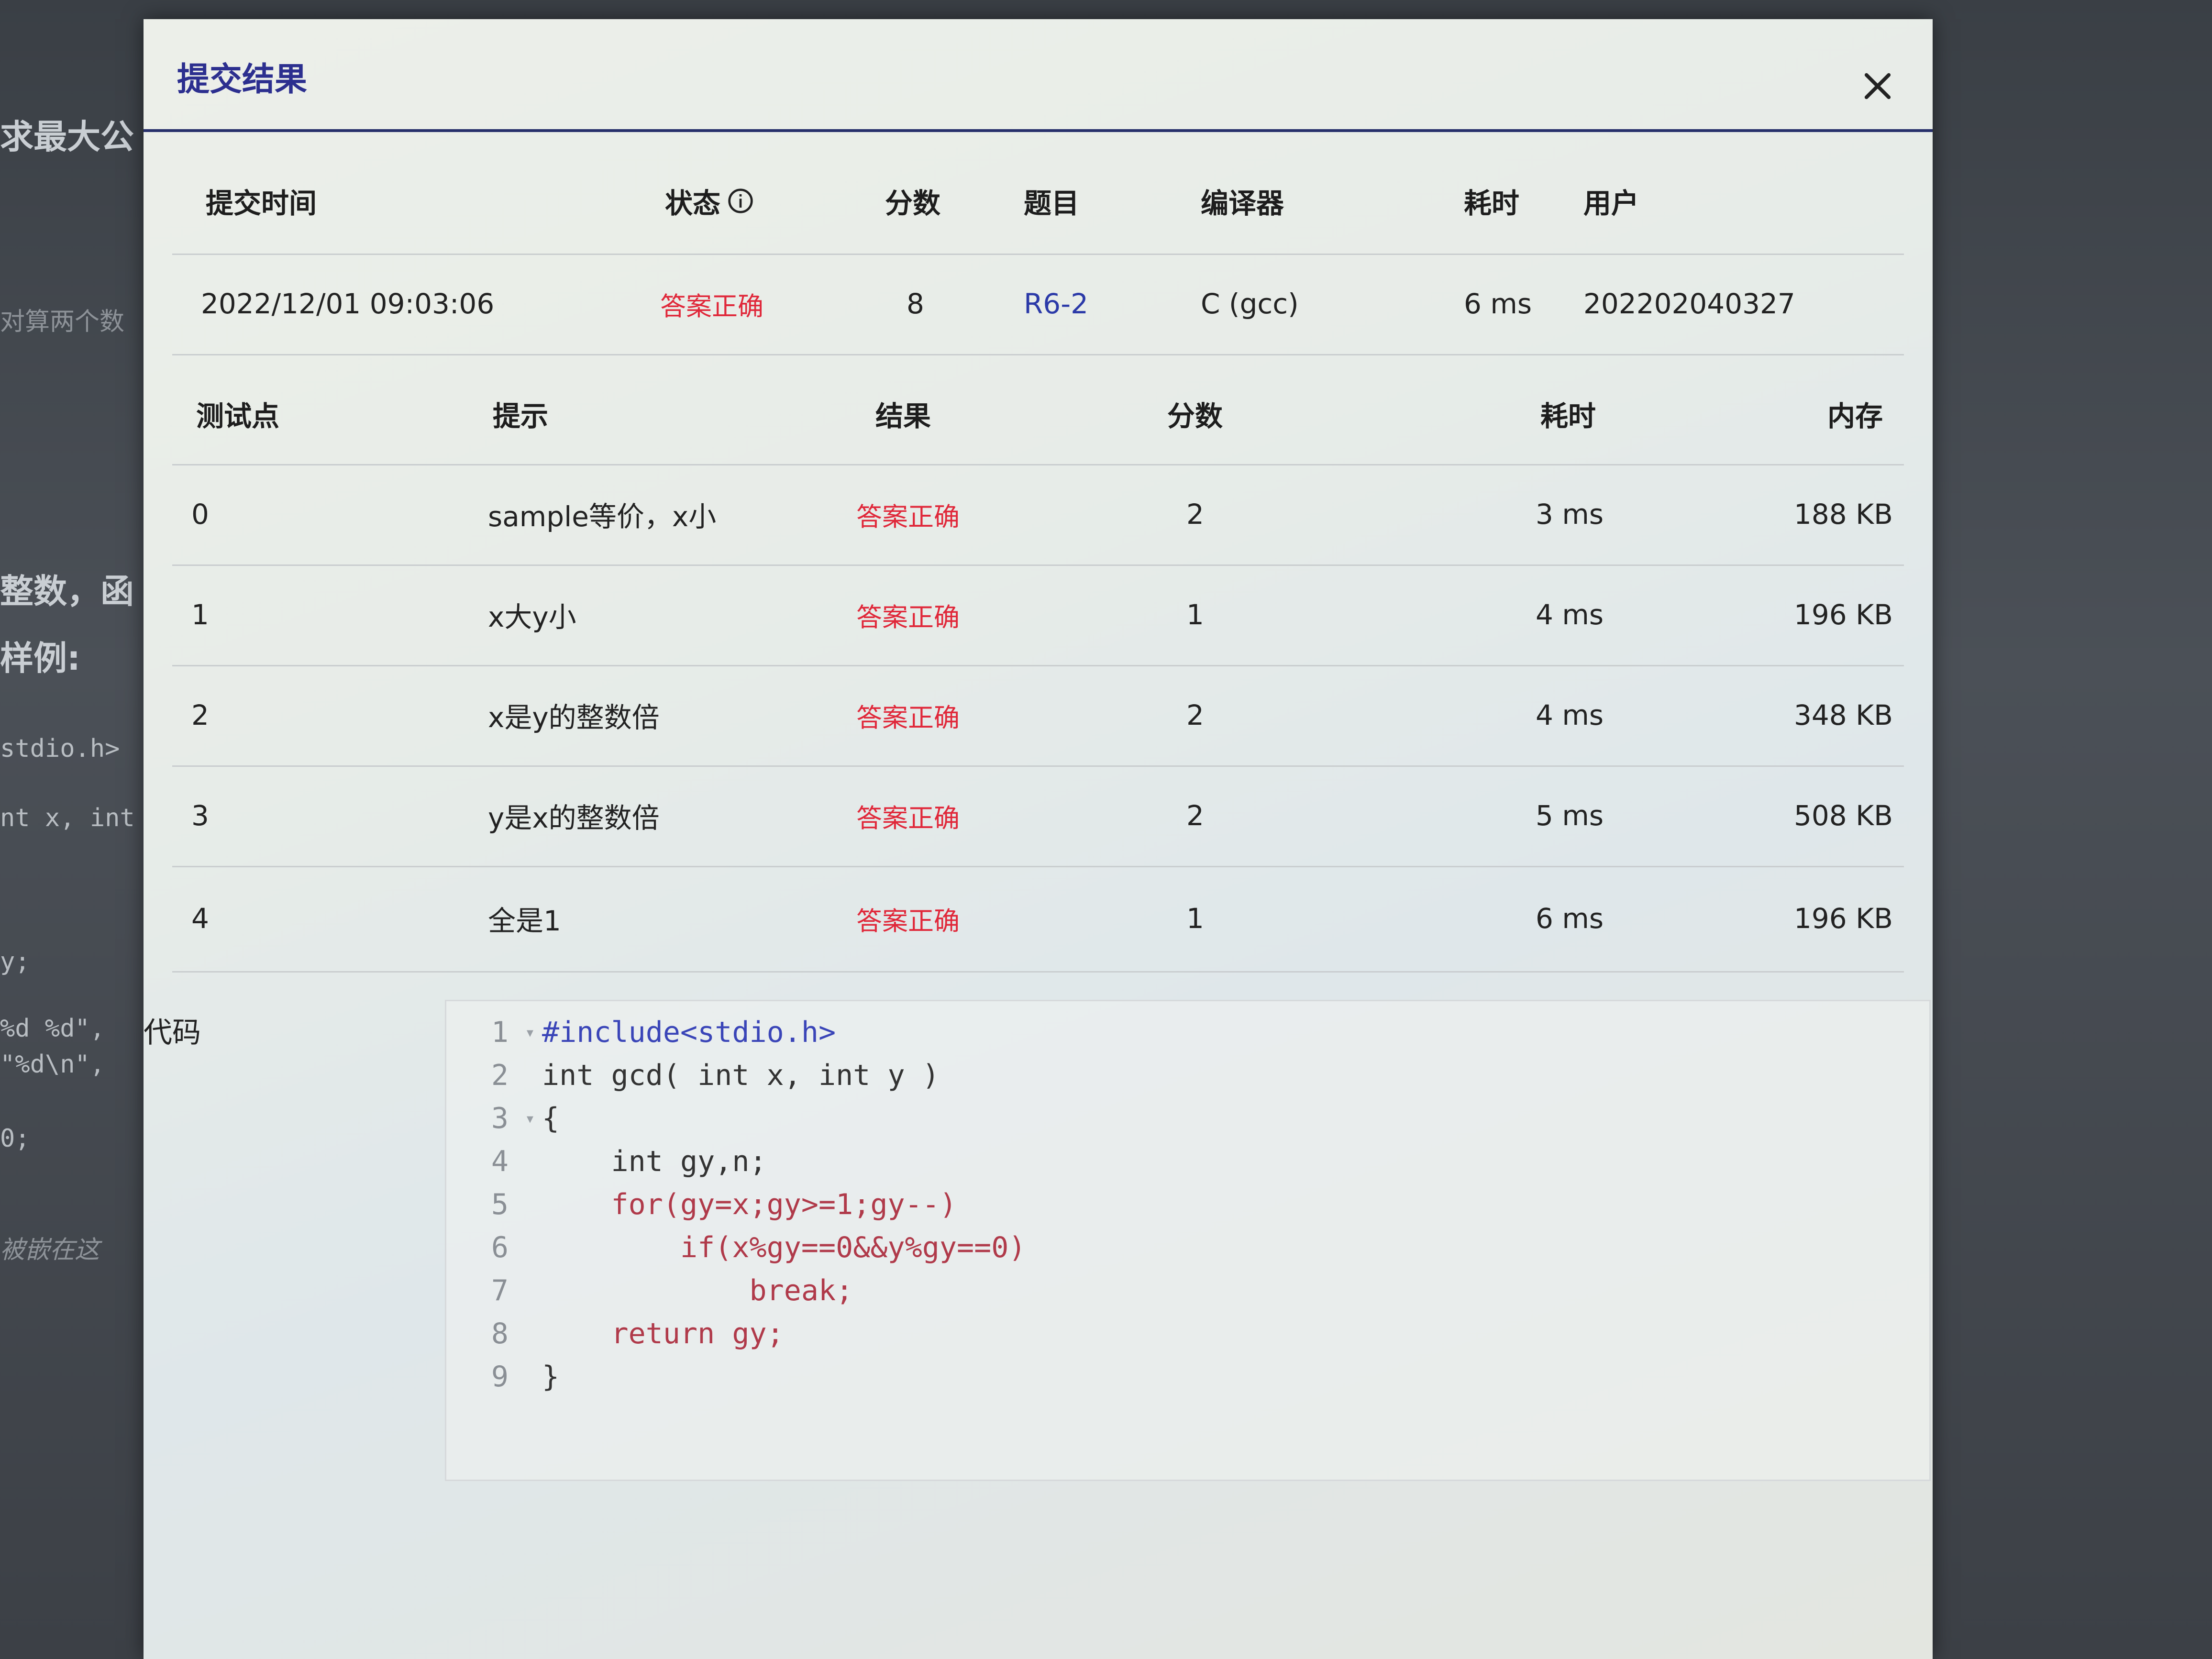 The width and height of the screenshot is (2212, 1659). I want to click on code-text: {, so click(551, 1118).